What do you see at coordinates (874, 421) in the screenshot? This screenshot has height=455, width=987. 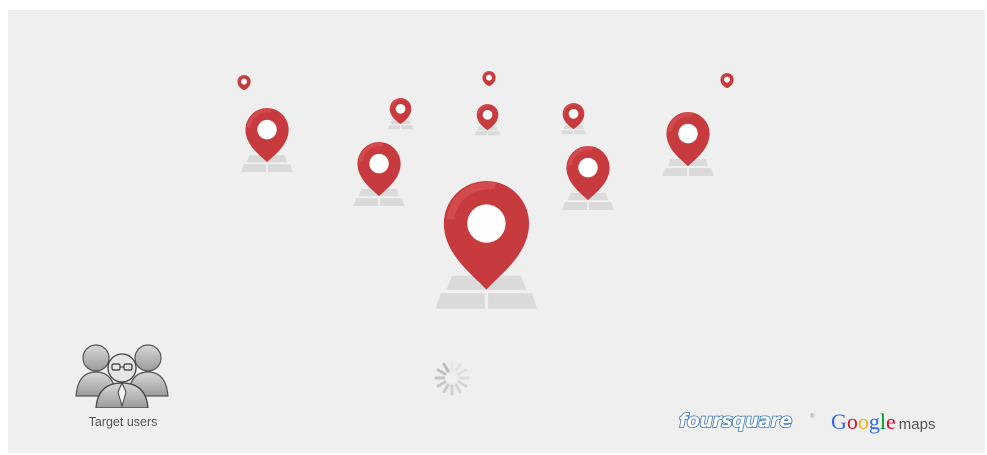 I see `google-letter: g` at bounding box center [874, 421].